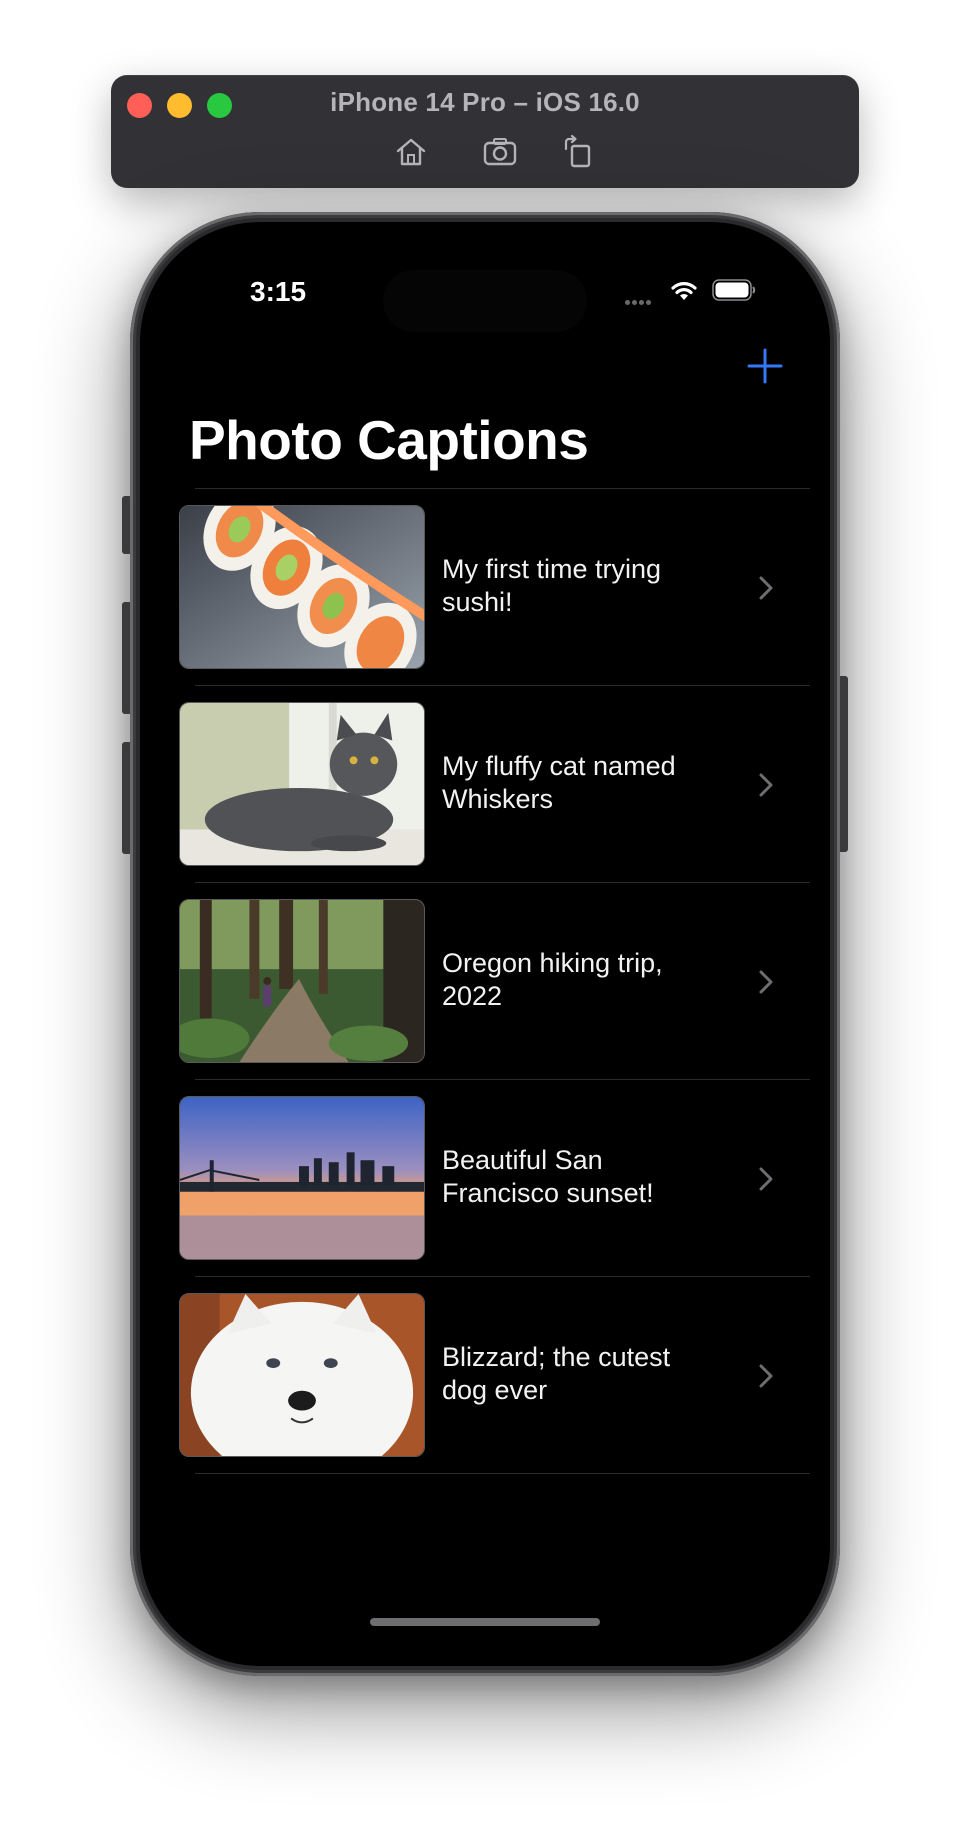 The height and width of the screenshot is (1828, 970). Describe the element at coordinates (302, 784) in the screenshot. I see `cat-photo` at that location.